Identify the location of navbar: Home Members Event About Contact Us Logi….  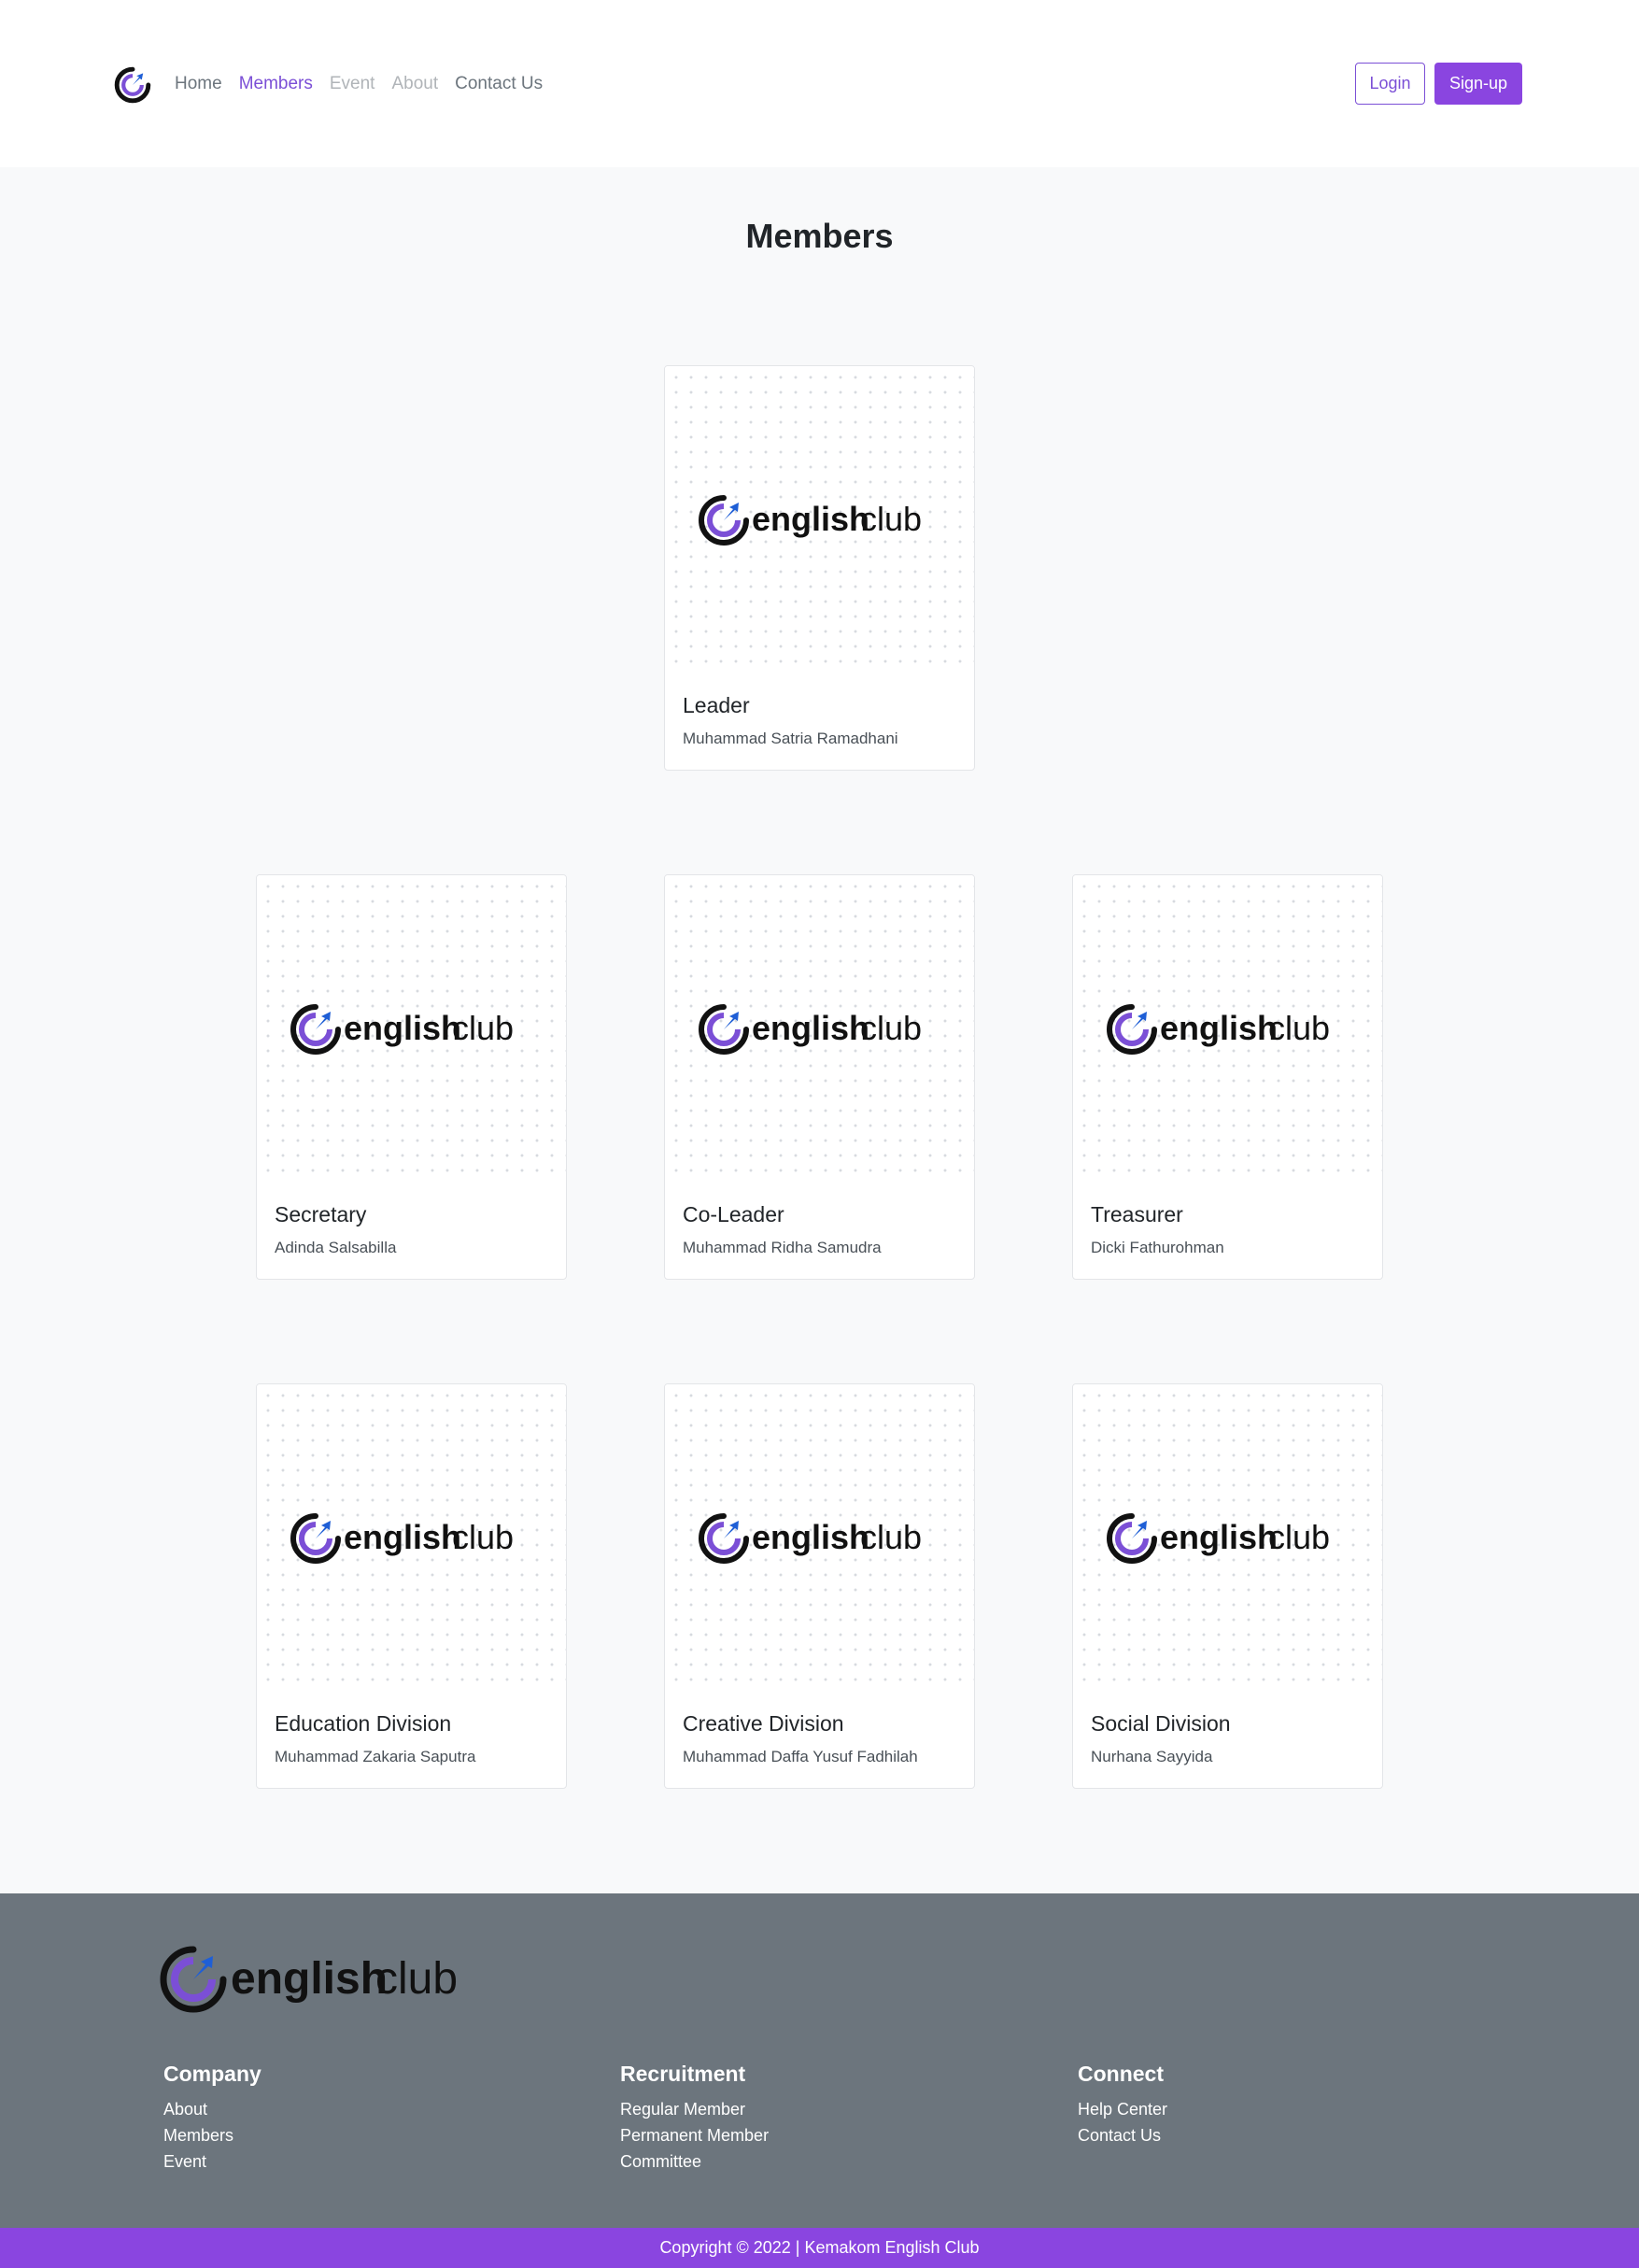
(819, 83).